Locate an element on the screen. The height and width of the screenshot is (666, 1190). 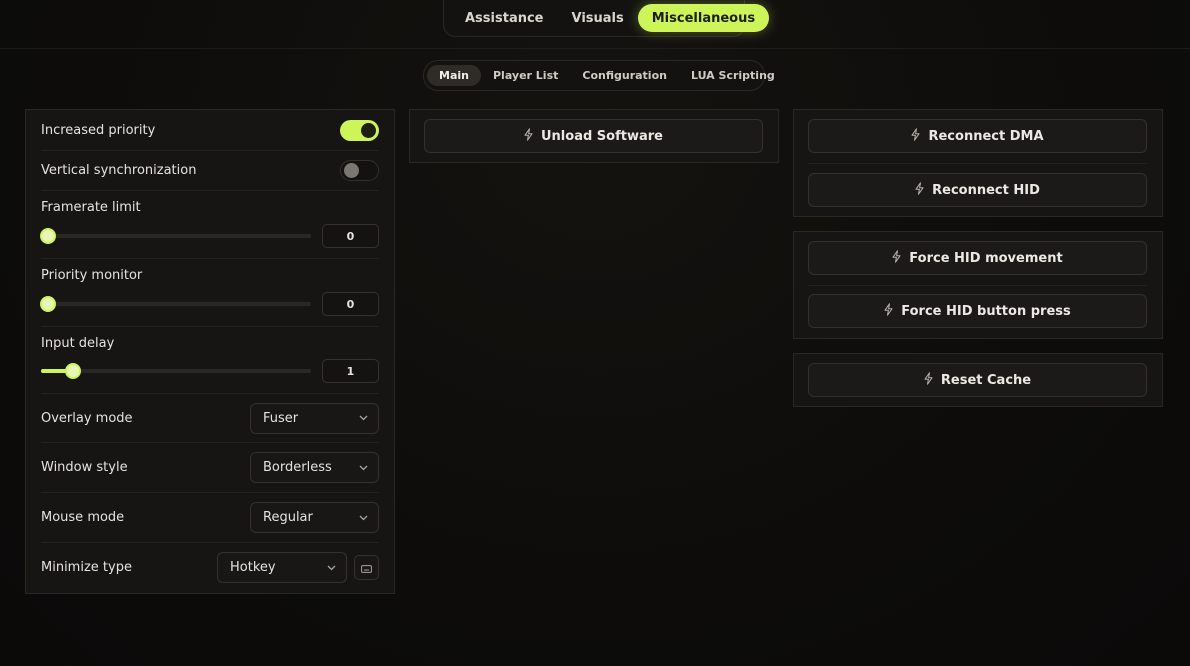
setting-framerate-limit: Framerate limit 0 is located at coordinates (209, 225).